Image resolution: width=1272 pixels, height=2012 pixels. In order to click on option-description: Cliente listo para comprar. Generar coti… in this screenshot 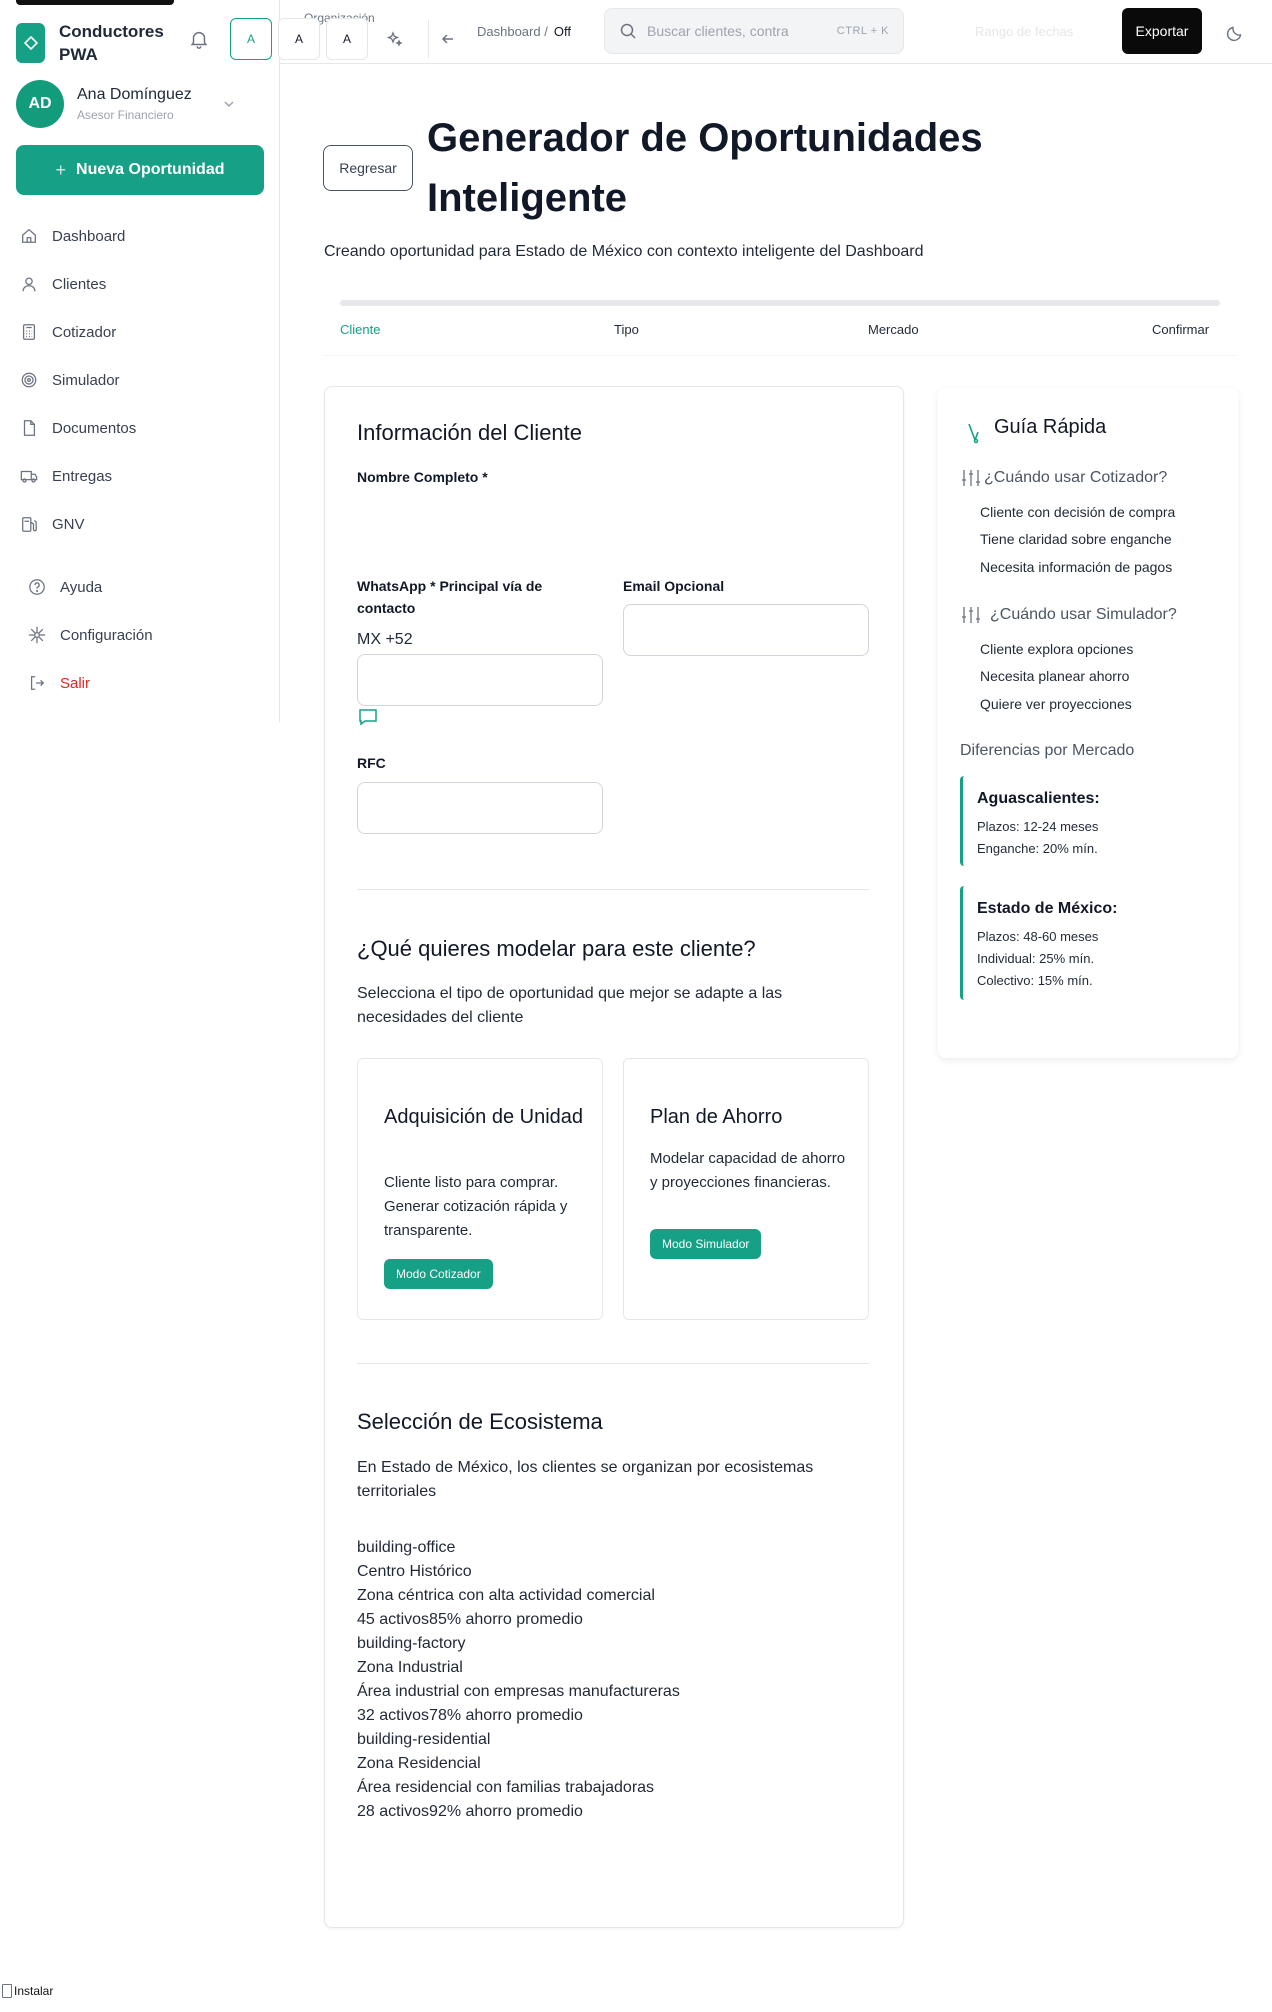, I will do `click(476, 1206)`.